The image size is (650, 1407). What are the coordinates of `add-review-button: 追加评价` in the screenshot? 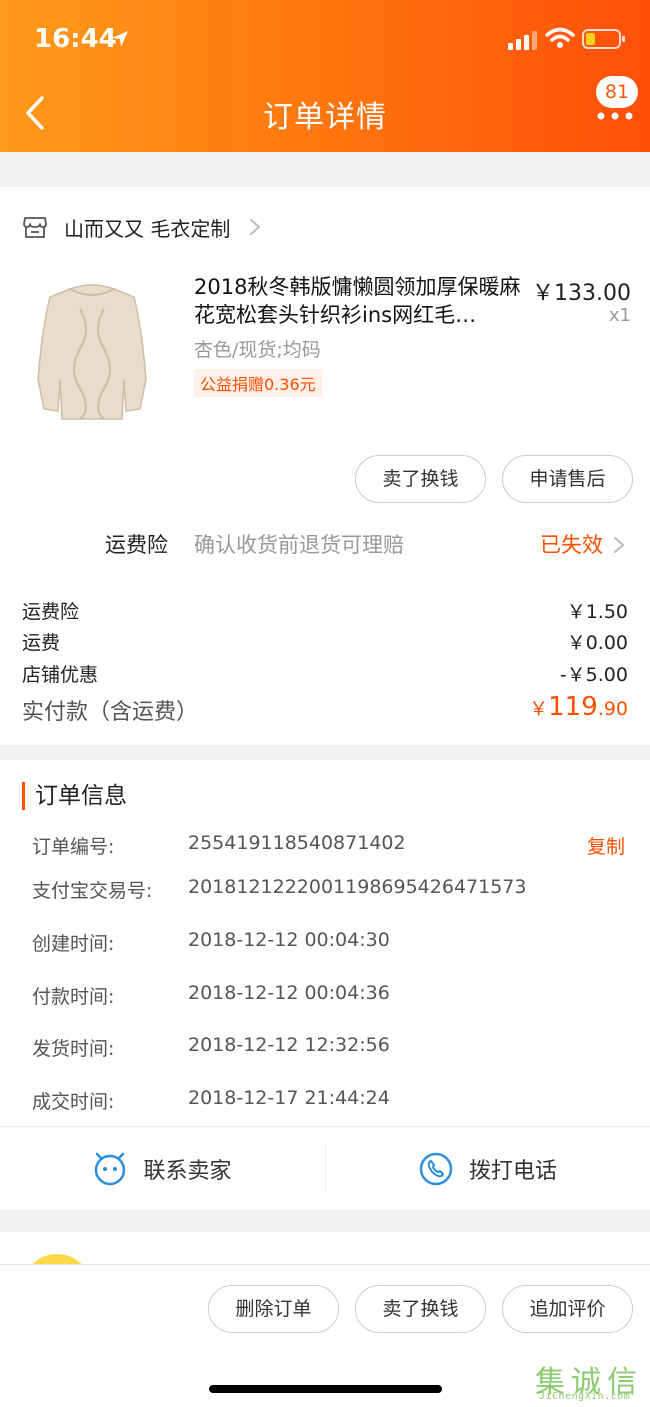 It's located at (567, 1309).